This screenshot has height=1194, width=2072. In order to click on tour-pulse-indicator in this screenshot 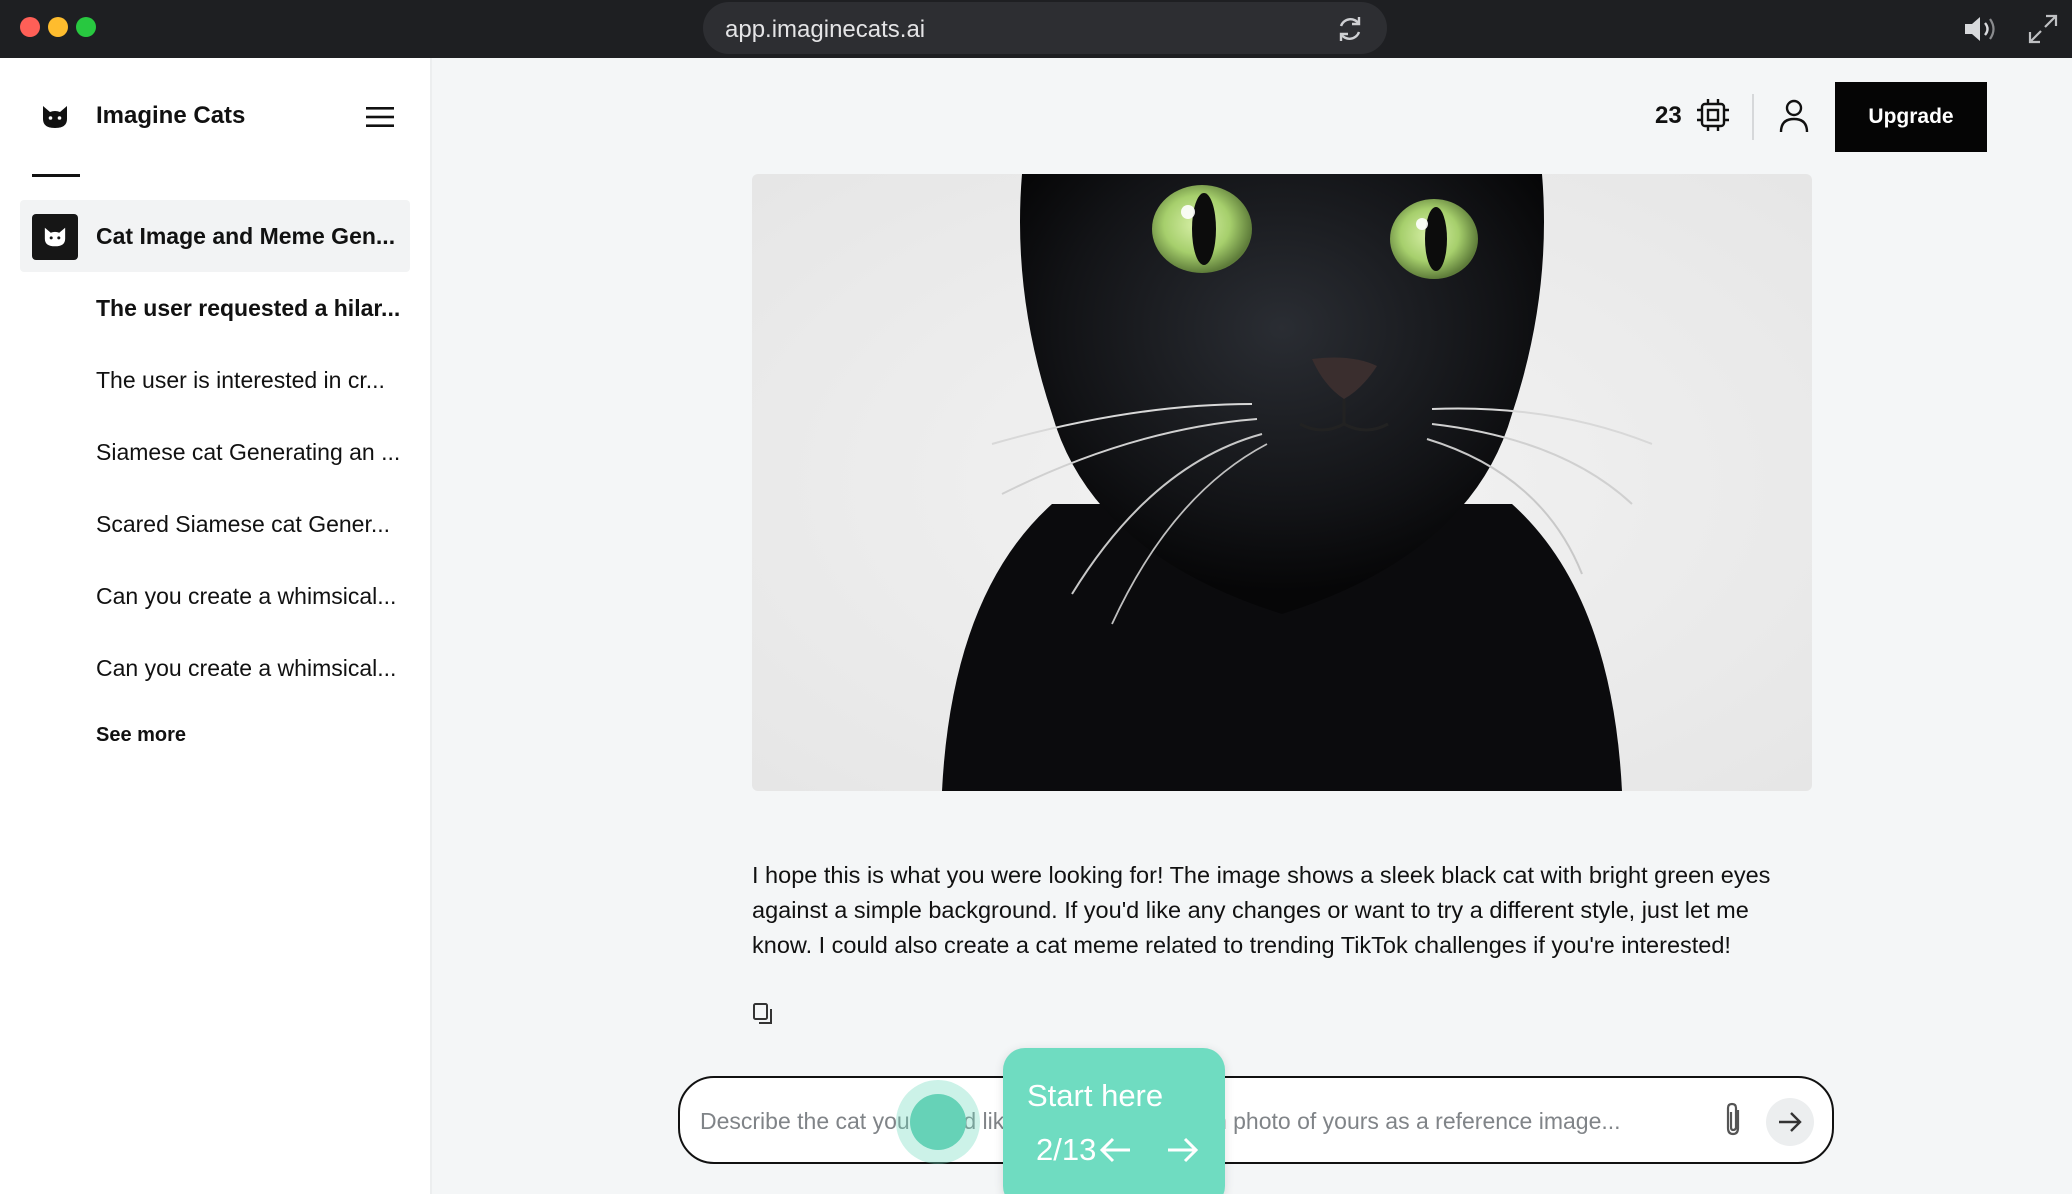, I will do `click(938, 1122)`.